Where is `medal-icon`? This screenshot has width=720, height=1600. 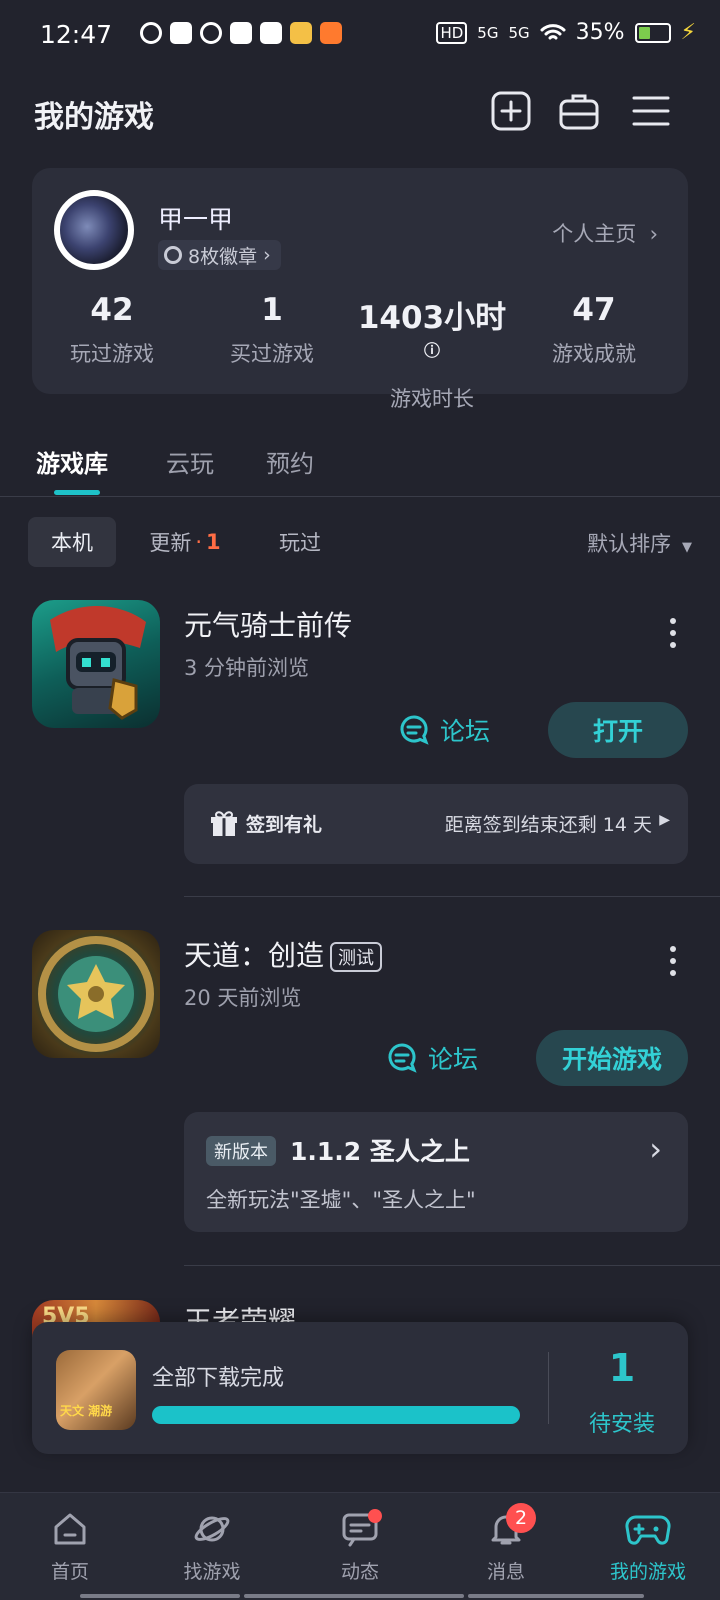
medal-icon is located at coordinates (173, 255).